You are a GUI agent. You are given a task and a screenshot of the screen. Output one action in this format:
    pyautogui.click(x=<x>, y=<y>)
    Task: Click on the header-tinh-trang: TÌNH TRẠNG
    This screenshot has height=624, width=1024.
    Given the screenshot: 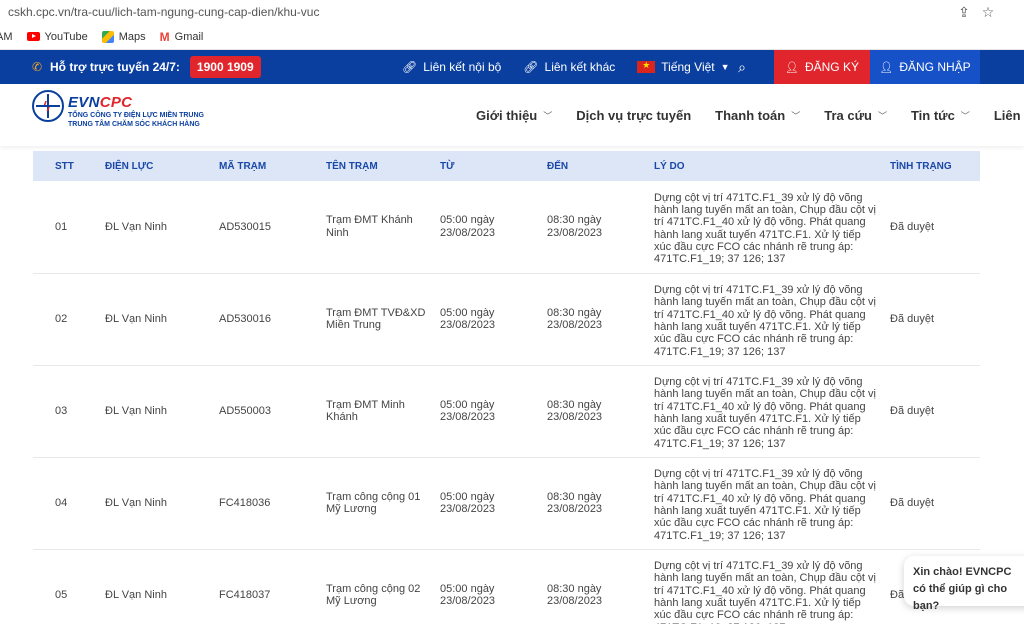 What is the action you would take?
    pyautogui.click(x=932, y=166)
    